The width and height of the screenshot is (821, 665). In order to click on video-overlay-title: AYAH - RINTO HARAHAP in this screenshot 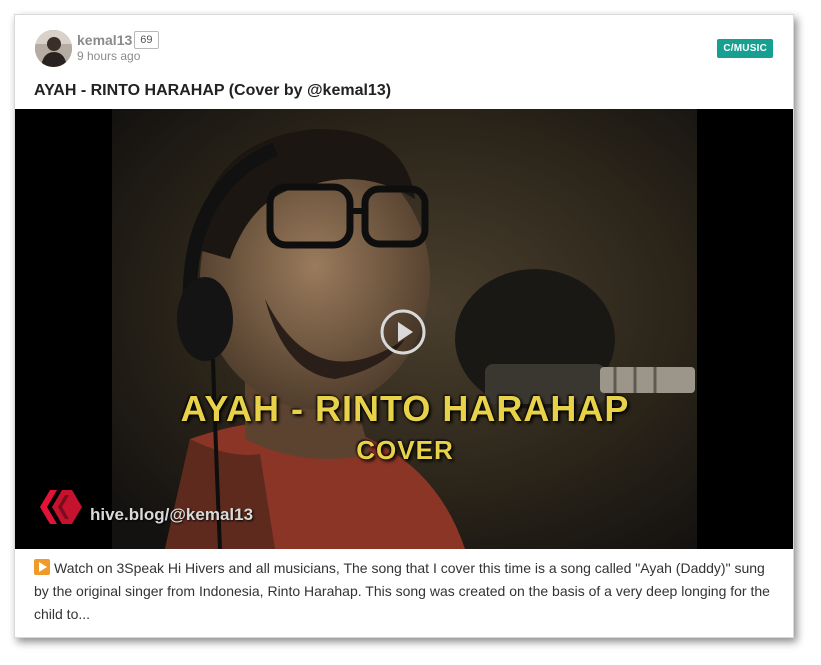, I will do `click(405, 408)`.